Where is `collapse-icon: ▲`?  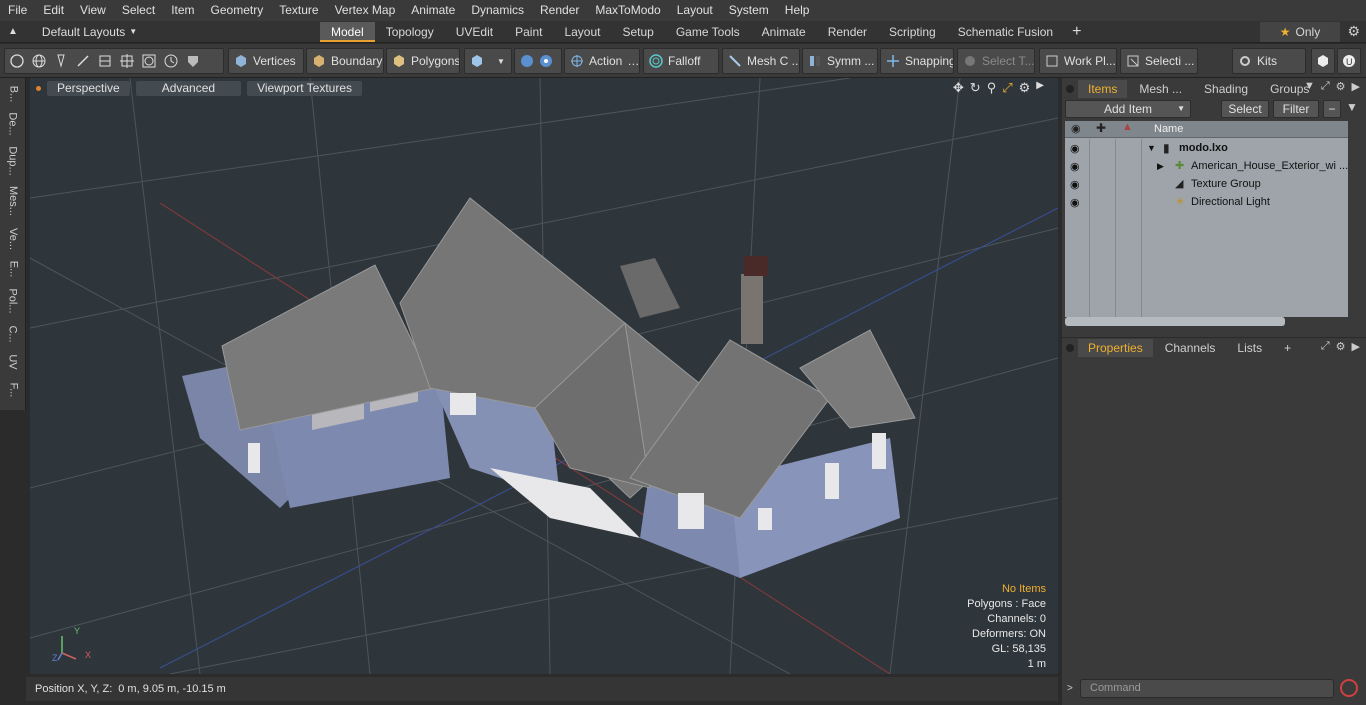
collapse-icon: ▲ is located at coordinates (13, 31).